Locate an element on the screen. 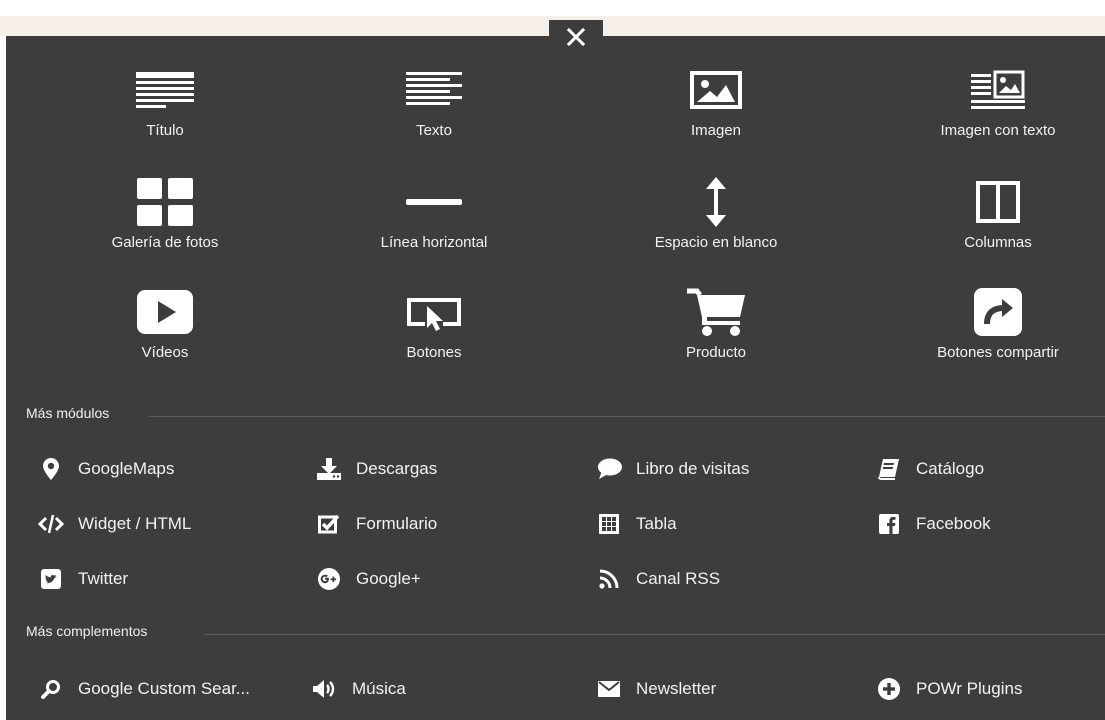  module-share-buttons-label: Botones compartir is located at coordinates (998, 352).